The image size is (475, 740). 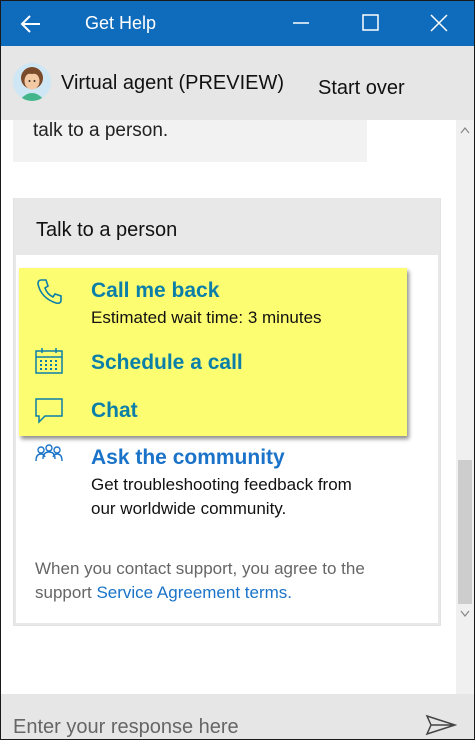 I want to click on chat-icon, so click(x=49, y=411).